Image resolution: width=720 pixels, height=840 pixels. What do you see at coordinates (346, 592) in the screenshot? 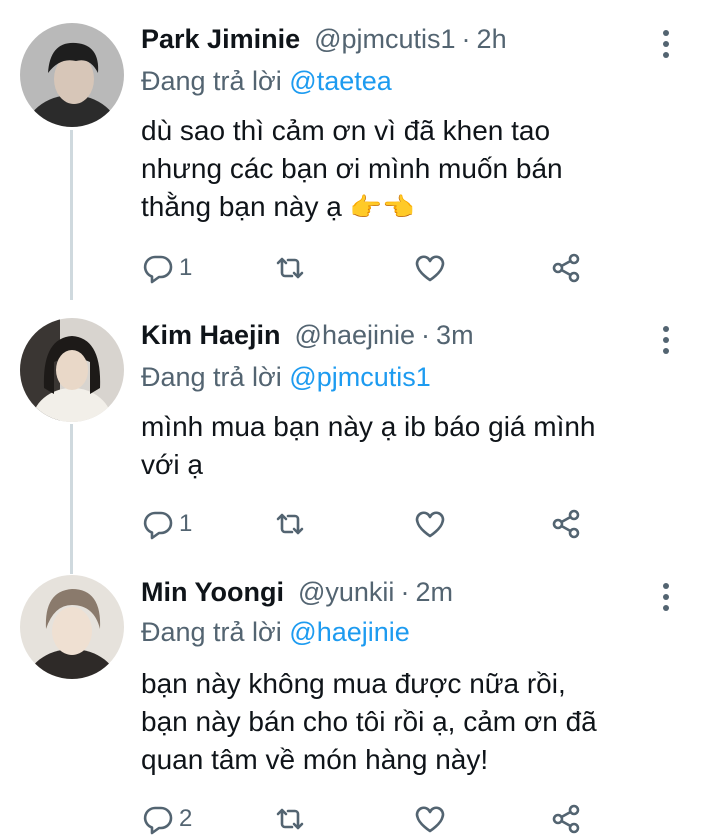
I see `user-handle: @yunkii` at bounding box center [346, 592].